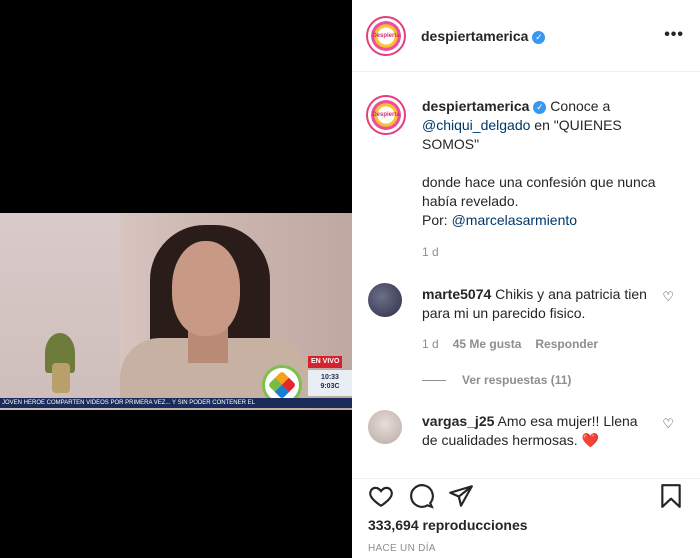  What do you see at coordinates (674, 35) in the screenshot?
I see `more-options-icon: •••` at bounding box center [674, 35].